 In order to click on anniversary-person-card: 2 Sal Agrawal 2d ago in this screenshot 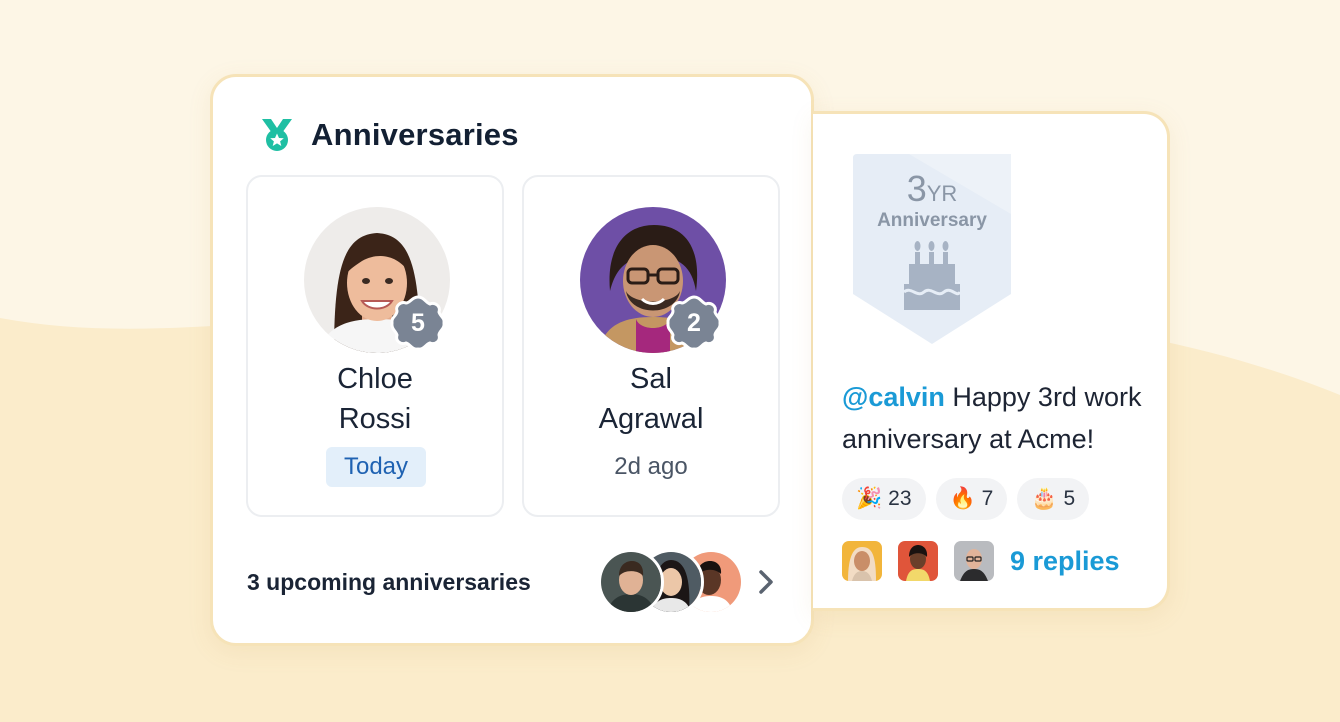, I will do `click(651, 346)`.